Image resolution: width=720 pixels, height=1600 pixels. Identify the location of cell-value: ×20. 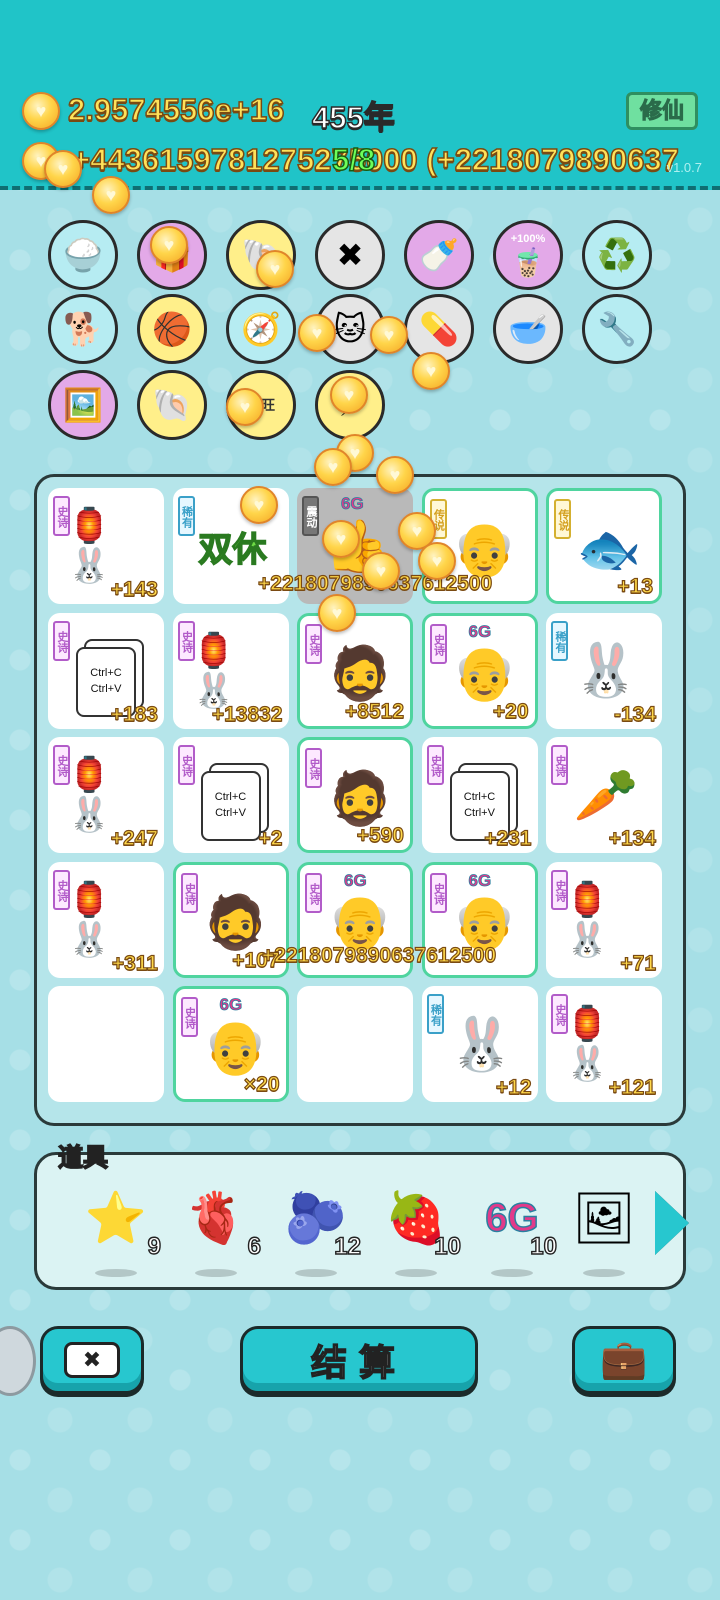
(261, 1084).